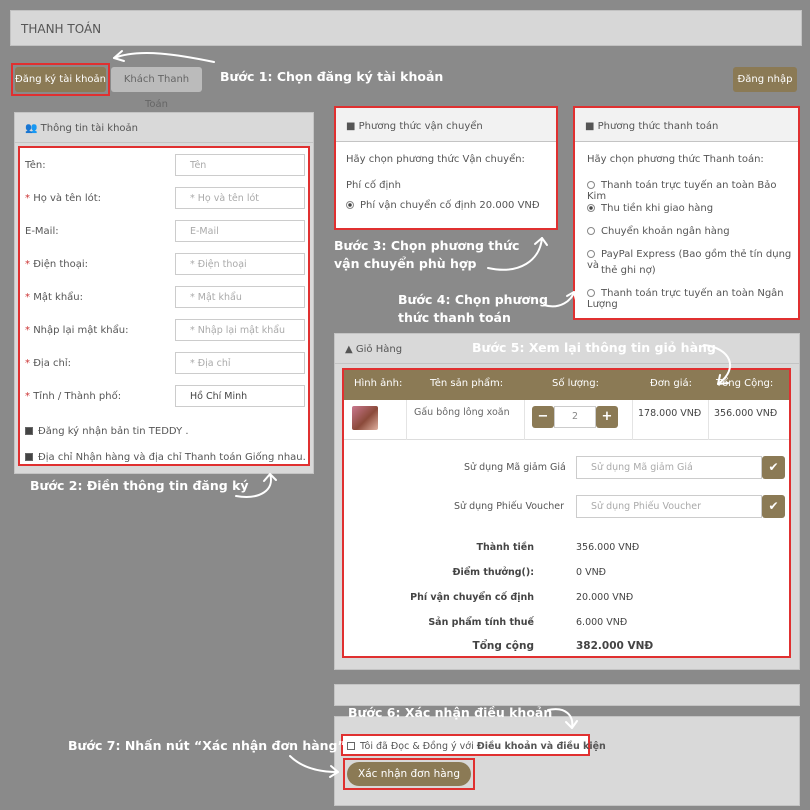 This screenshot has height=810, width=810. Describe the element at coordinates (240, 330) in the screenshot. I see `field-input: * Nhập lại mật khẩu` at that location.